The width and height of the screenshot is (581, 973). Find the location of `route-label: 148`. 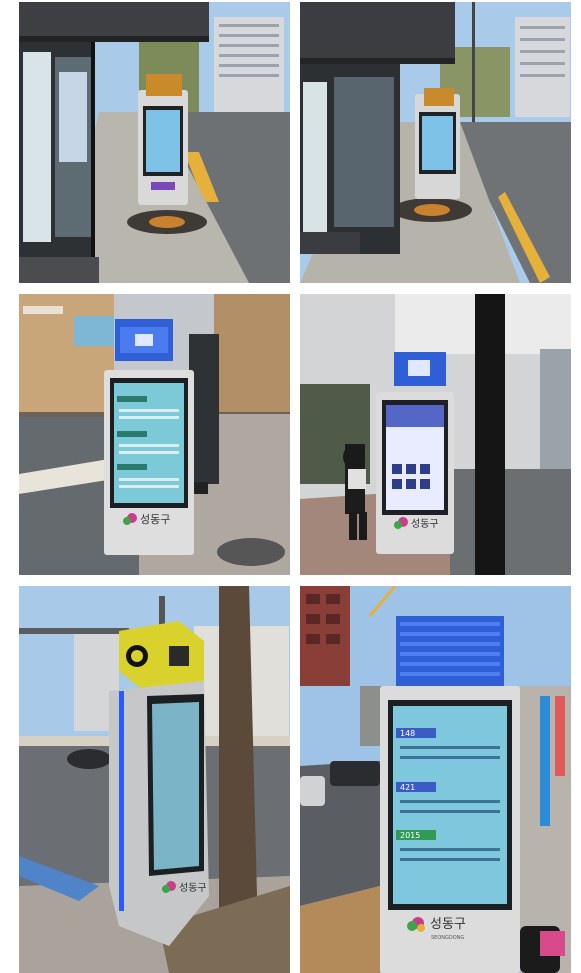

route-label: 148 is located at coordinates (407, 733).